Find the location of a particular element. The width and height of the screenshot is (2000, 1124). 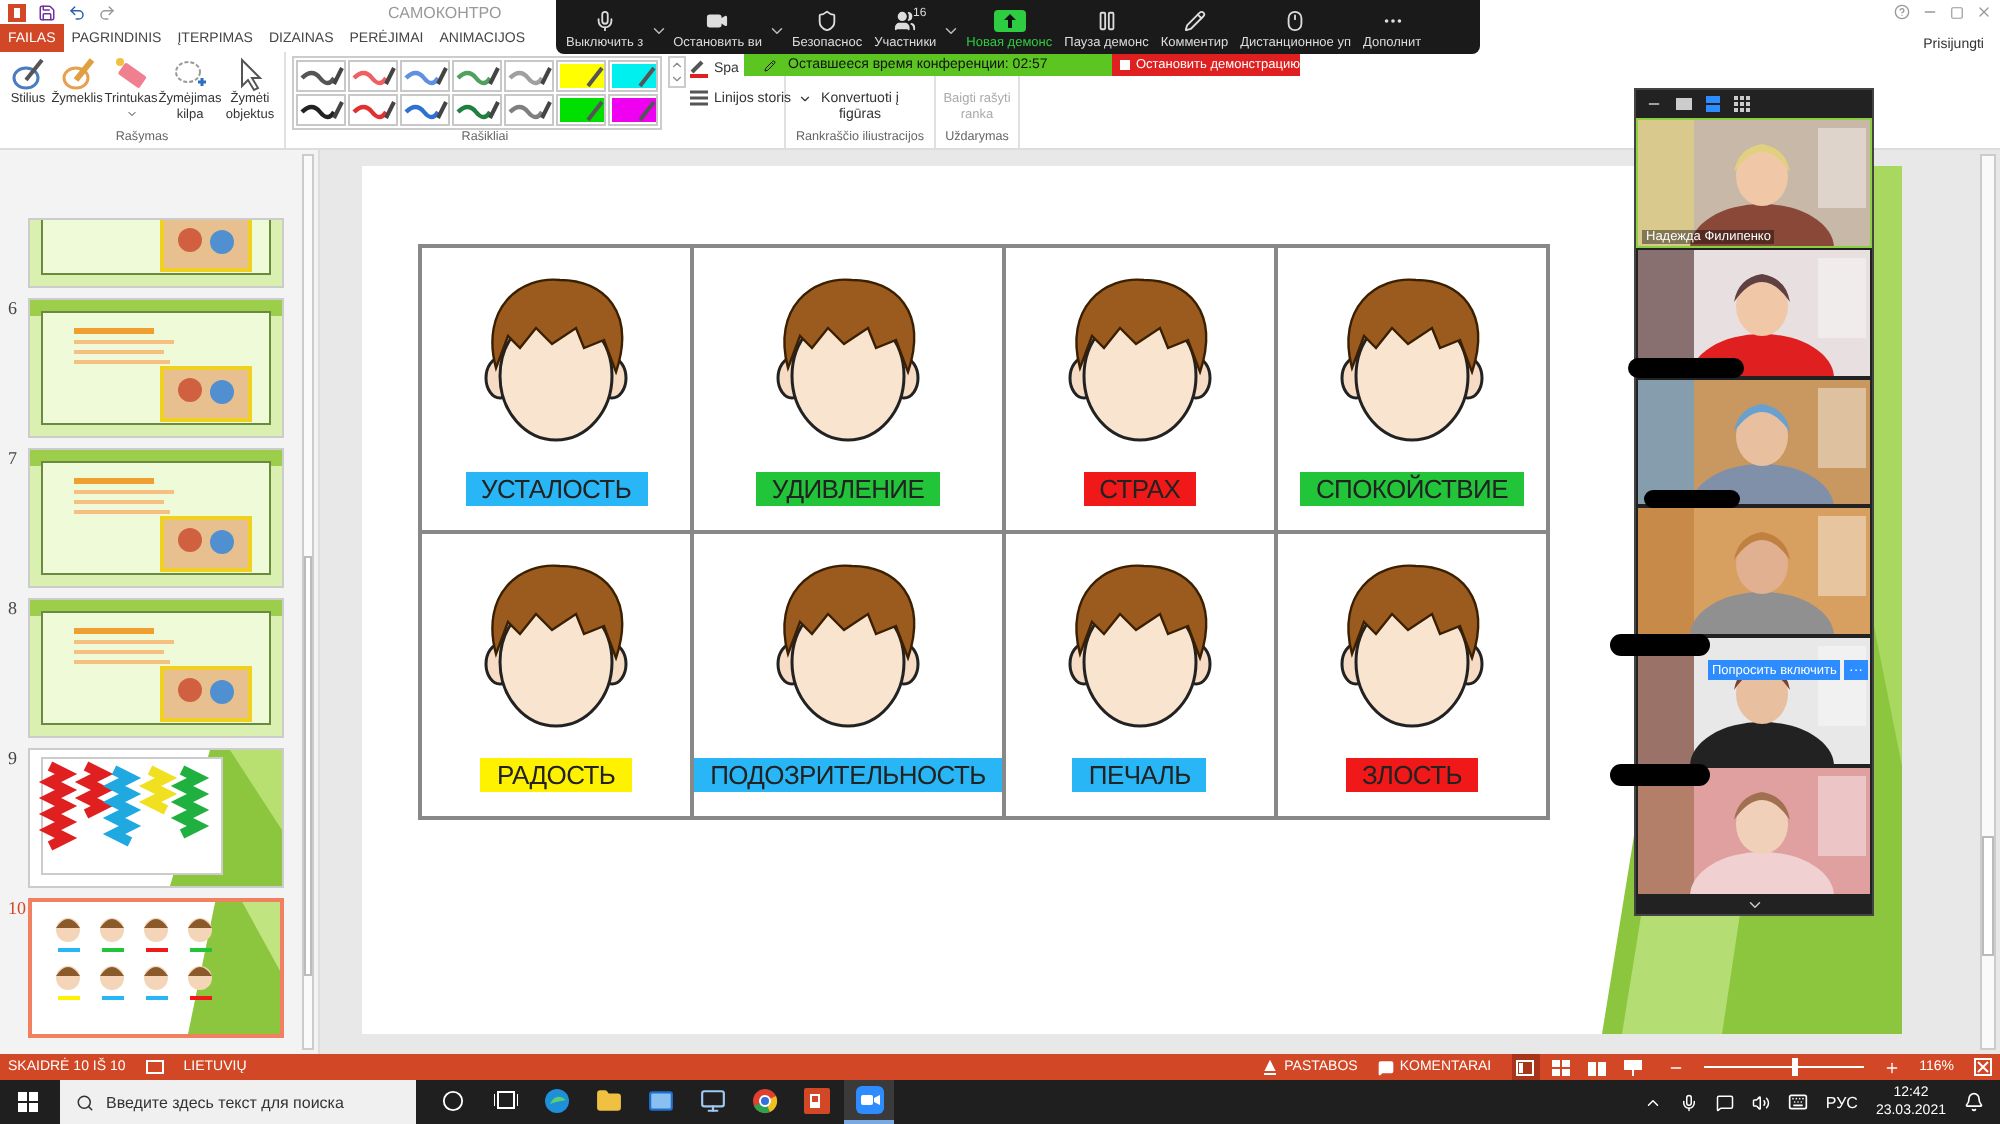

share-icon is located at coordinates (1009, 21).